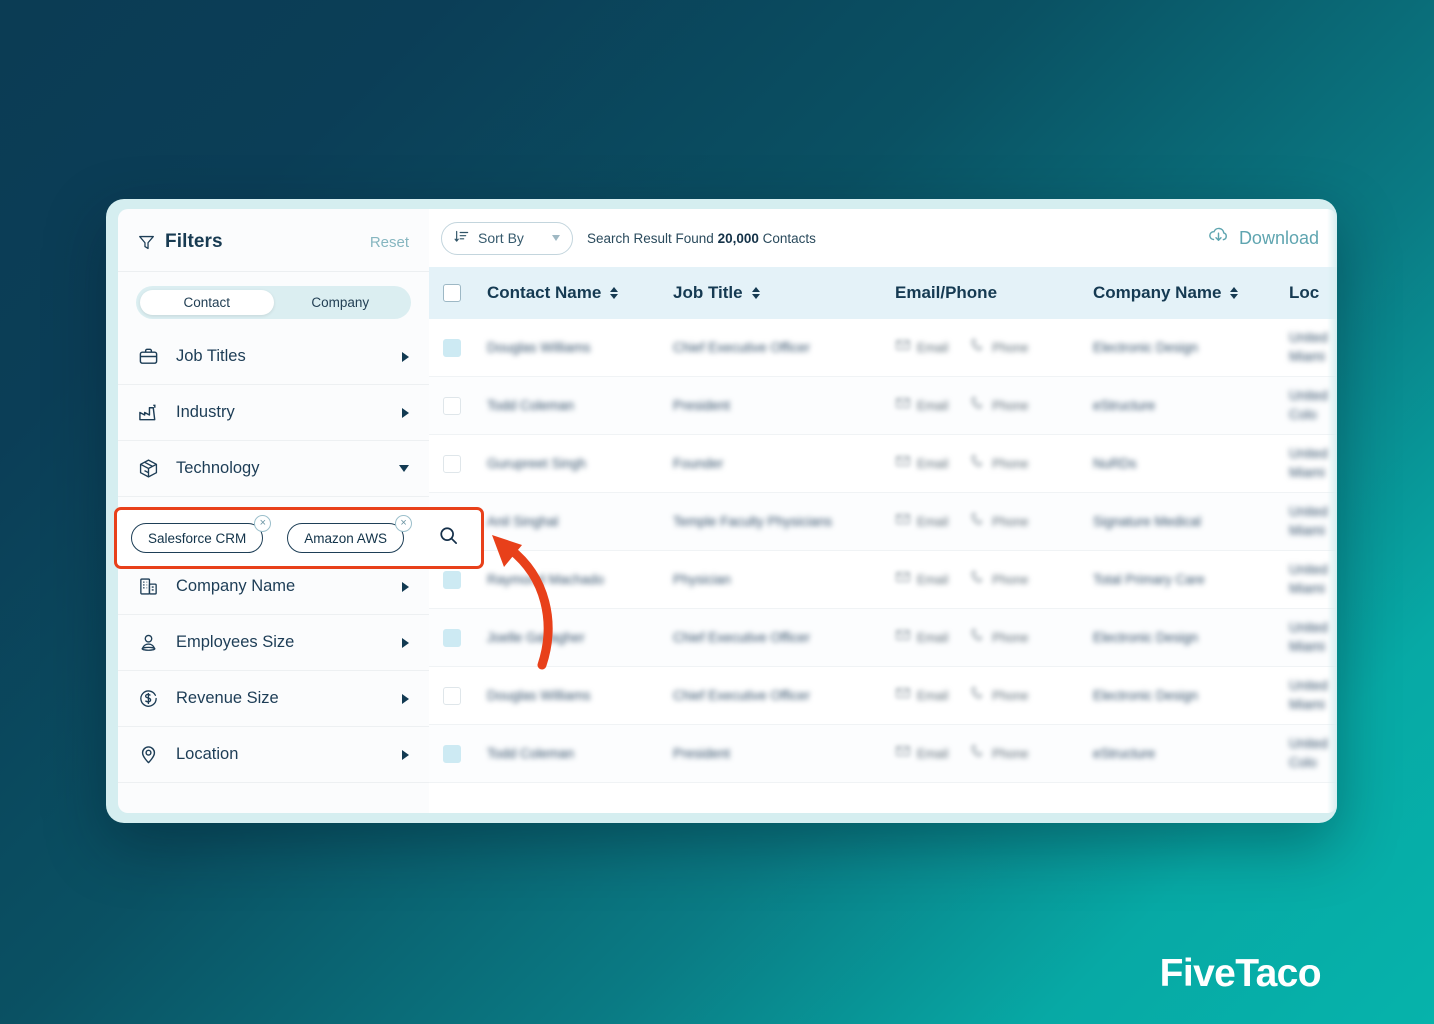  What do you see at coordinates (702, 405) in the screenshot?
I see `job-title-value: President` at bounding box center [702, 405].